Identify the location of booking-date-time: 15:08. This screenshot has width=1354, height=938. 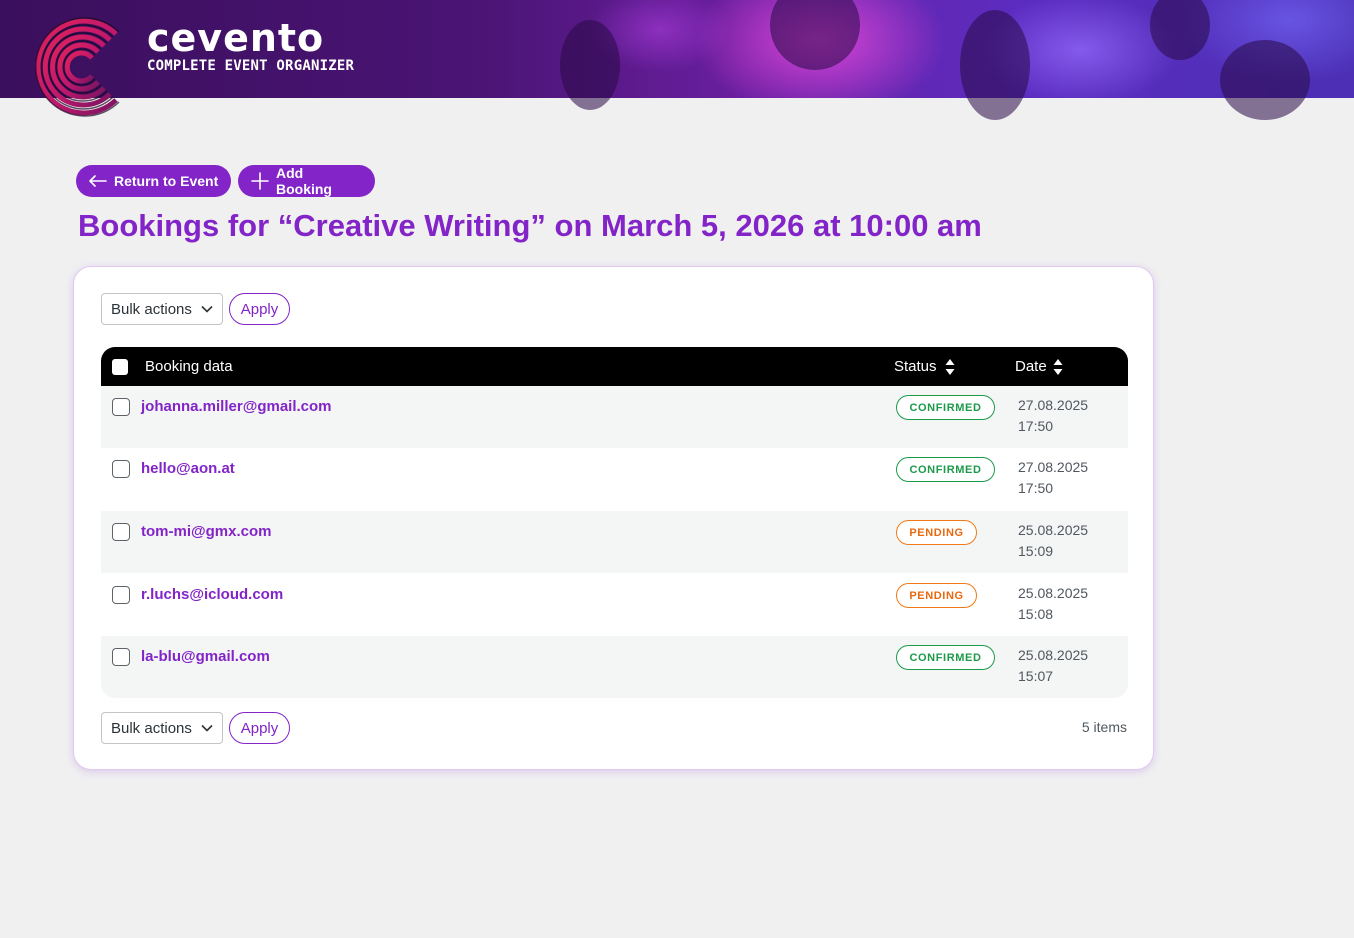
(1036, 614).